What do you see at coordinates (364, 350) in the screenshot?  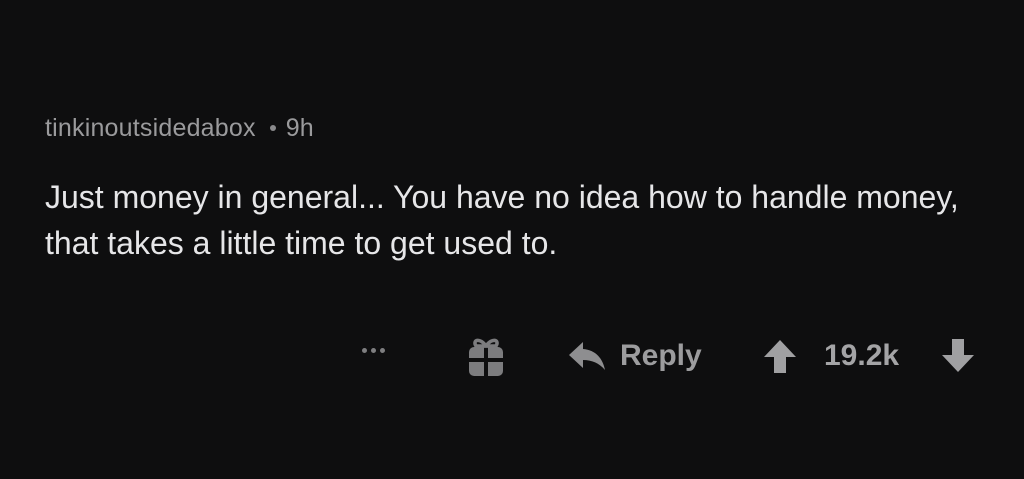 I see `more-dots-icon` at bounding box center [364, 350].